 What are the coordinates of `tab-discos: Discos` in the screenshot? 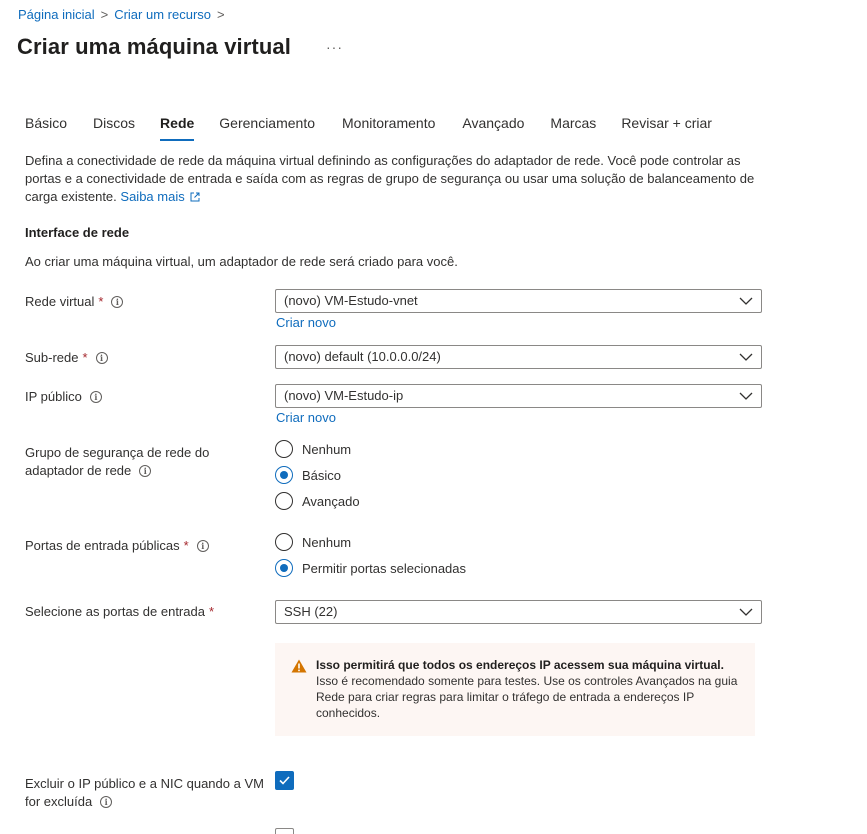 It's located at (114, 127).